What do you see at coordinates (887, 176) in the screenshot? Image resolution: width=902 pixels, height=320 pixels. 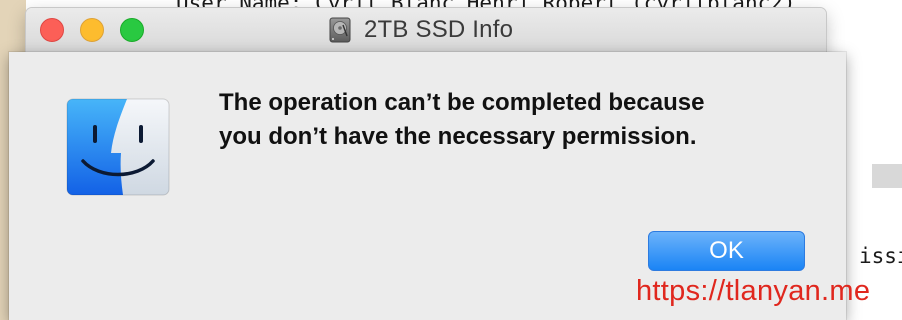 I see `background-highlight-band` at bounding box center [887, 176].